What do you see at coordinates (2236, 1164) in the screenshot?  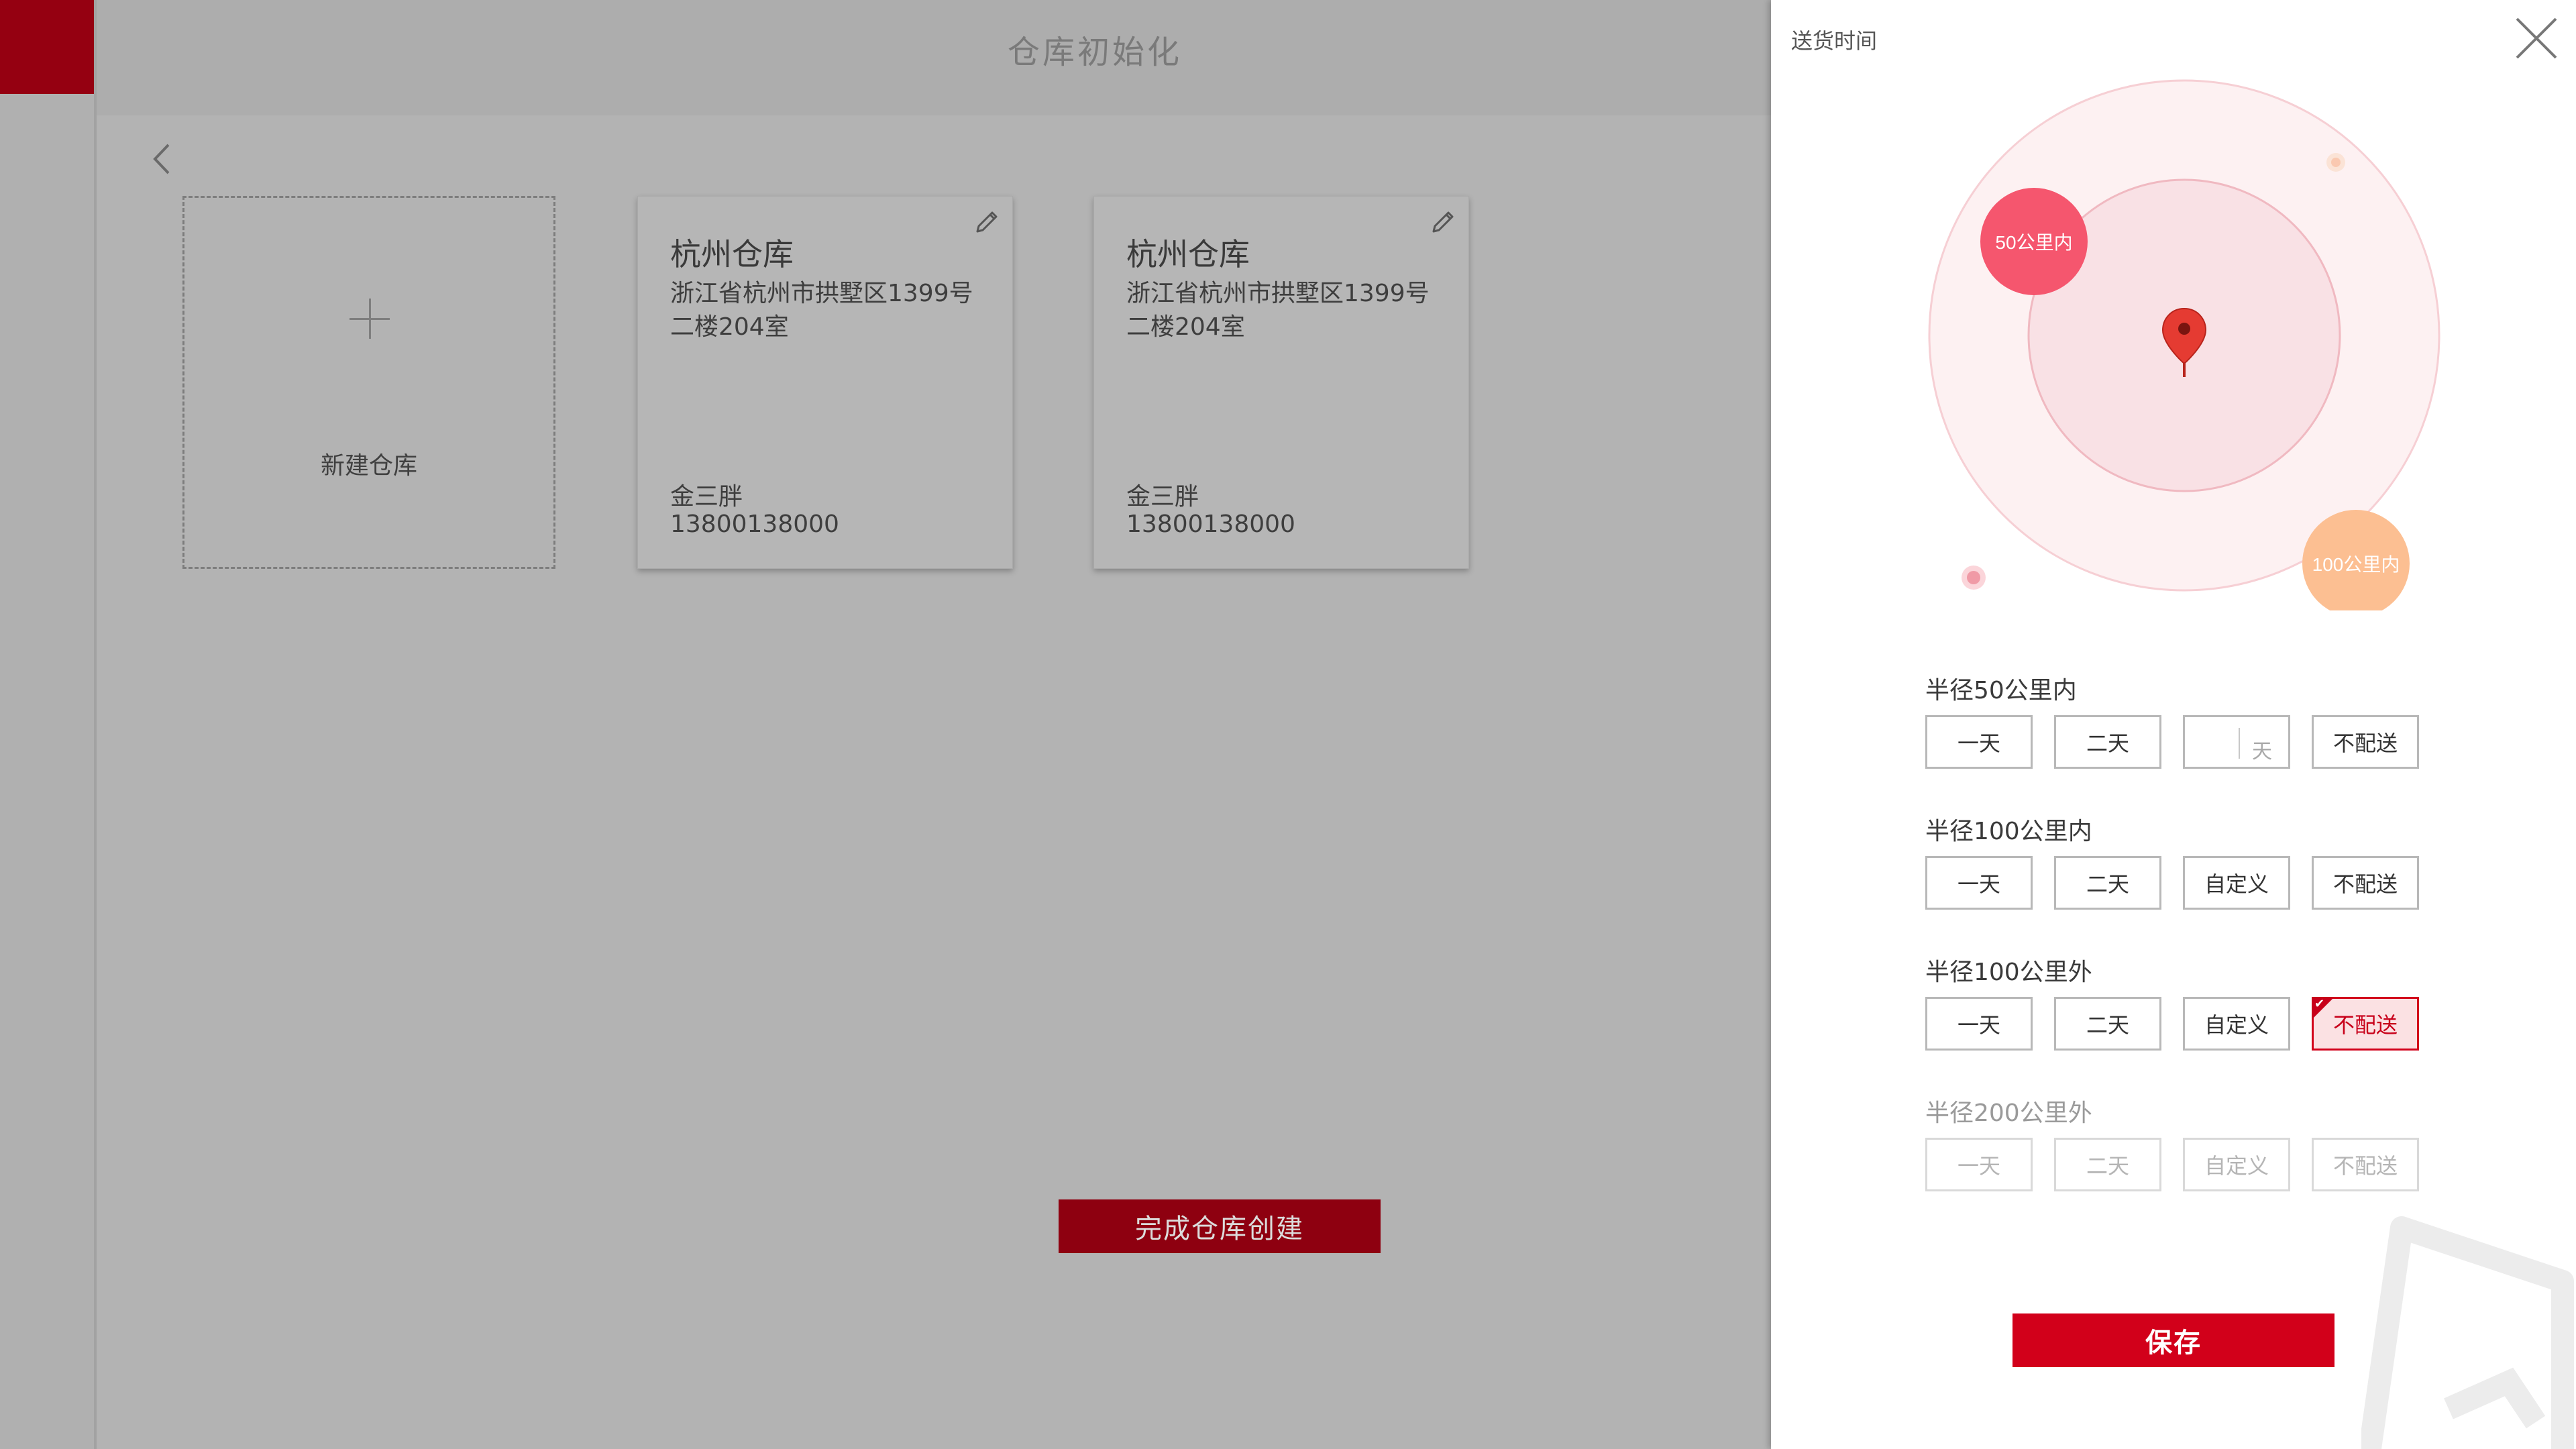 I see `option-custom-disabled: 自定义` at bounding box center [2236, 1164].